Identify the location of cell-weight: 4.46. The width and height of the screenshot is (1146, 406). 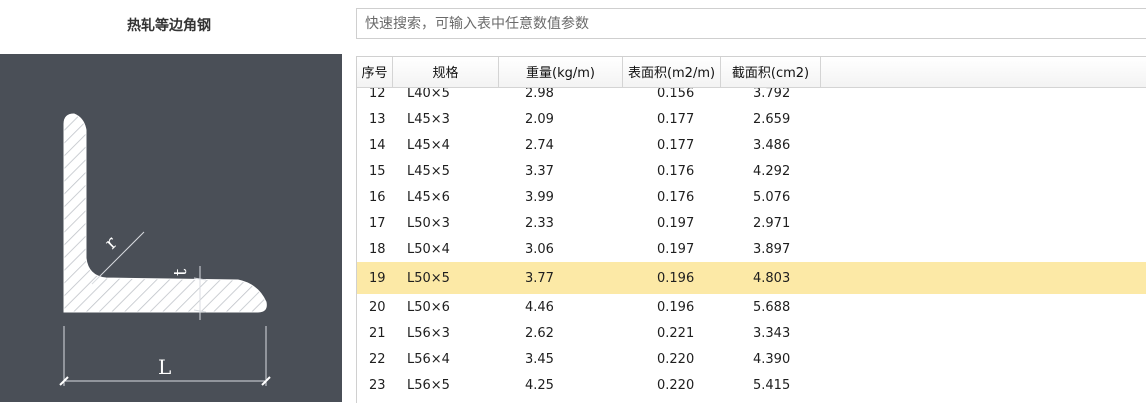
(539, 307).